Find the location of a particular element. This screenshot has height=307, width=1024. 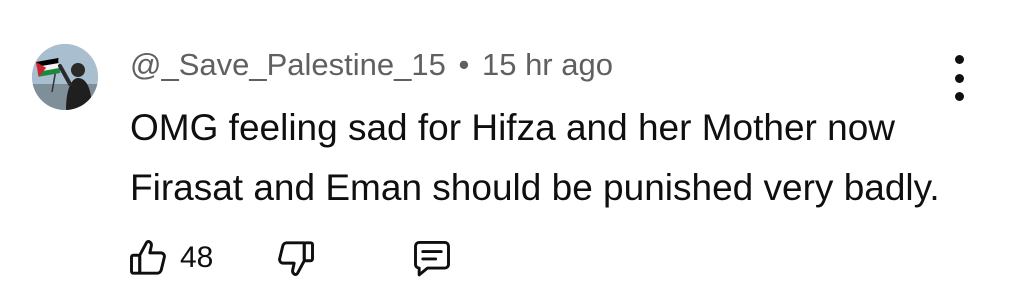

like-count: 48 is located at coordinates (197, 257).